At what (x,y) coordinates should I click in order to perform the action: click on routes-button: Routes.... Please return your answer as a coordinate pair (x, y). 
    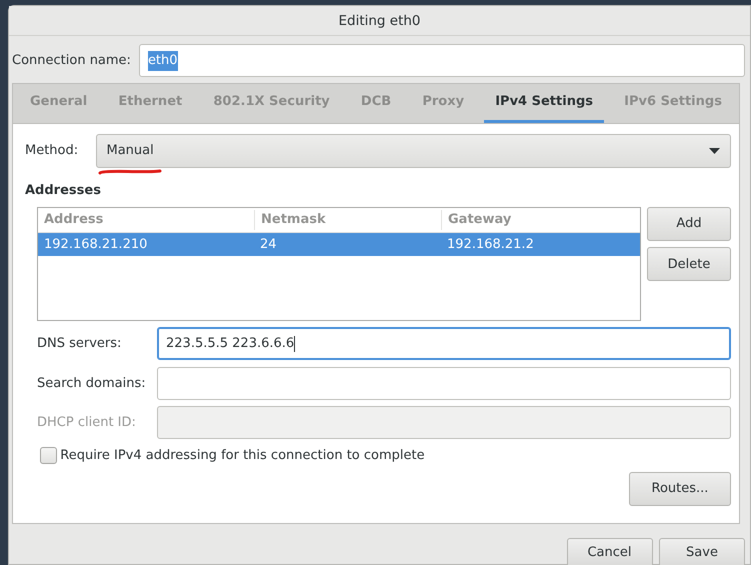
    Looking at the image, I should click on (680, 489).